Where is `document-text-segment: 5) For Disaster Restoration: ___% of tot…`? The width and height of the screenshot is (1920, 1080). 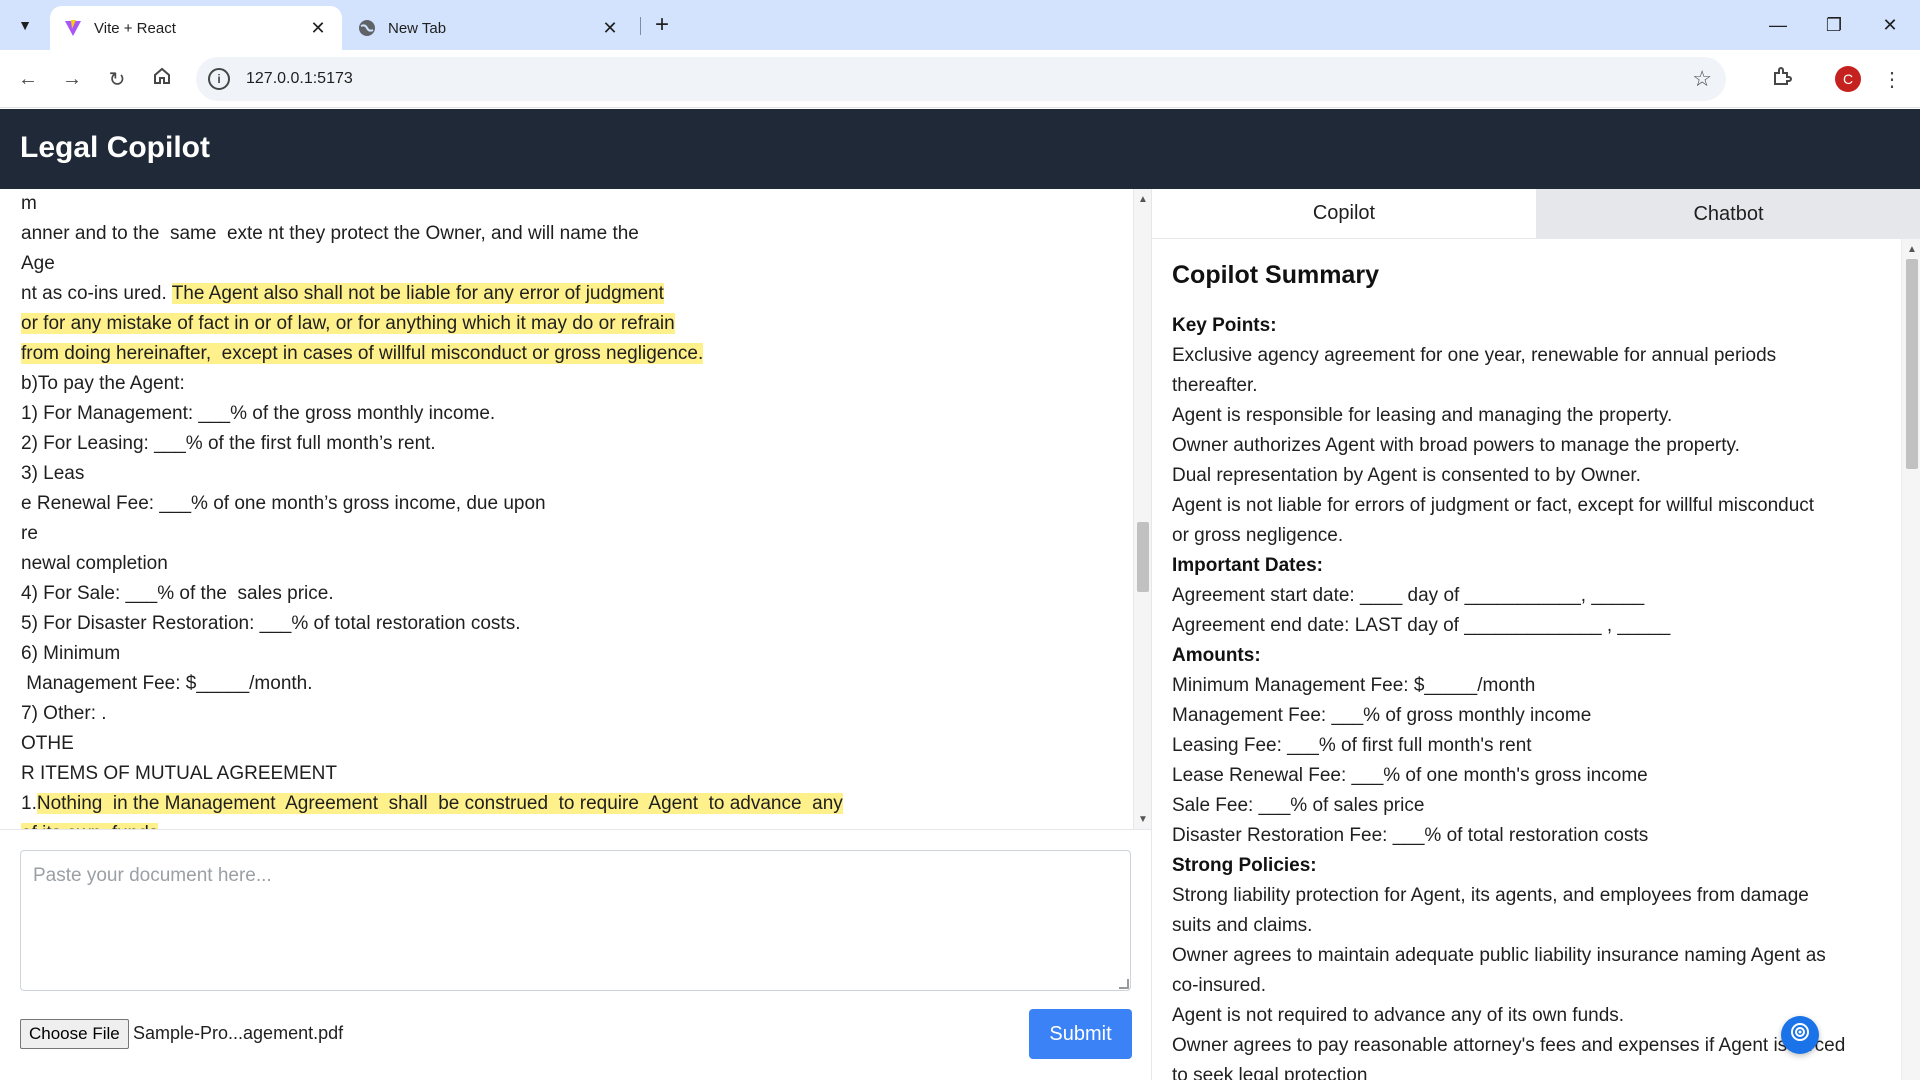
document-text-segment: 5) For Disaster Restoration: ___% of tot… is located at coordinates (271, 623).